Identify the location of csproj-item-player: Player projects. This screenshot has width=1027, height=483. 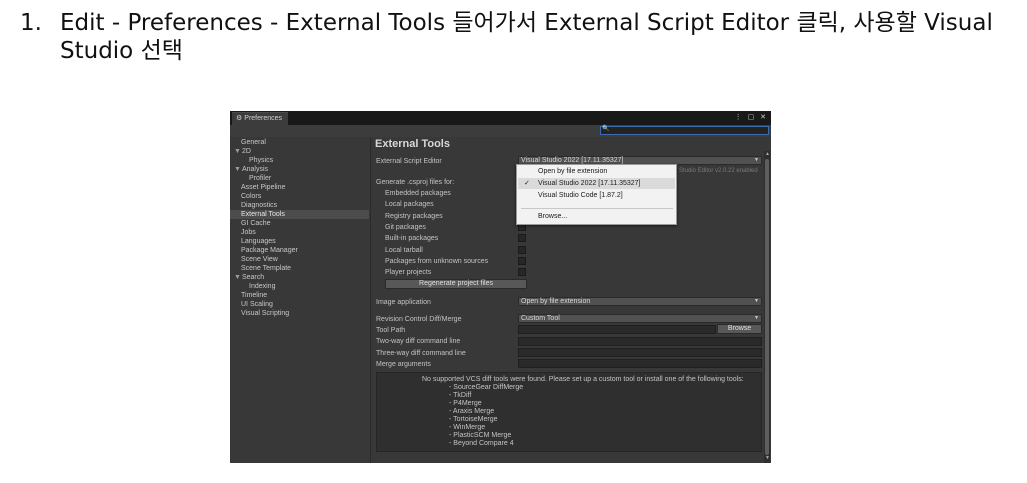
(408, 272).